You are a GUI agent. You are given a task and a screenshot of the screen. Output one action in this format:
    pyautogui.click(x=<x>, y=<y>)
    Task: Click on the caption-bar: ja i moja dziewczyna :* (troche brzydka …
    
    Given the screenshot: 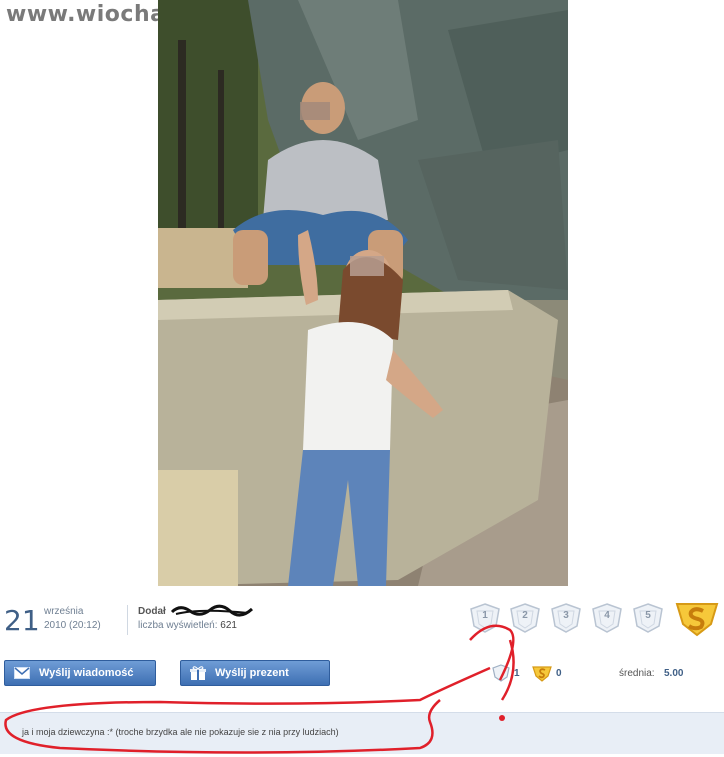 What is the action you would take?
    pyautogui.click(x=362, y=733)
    